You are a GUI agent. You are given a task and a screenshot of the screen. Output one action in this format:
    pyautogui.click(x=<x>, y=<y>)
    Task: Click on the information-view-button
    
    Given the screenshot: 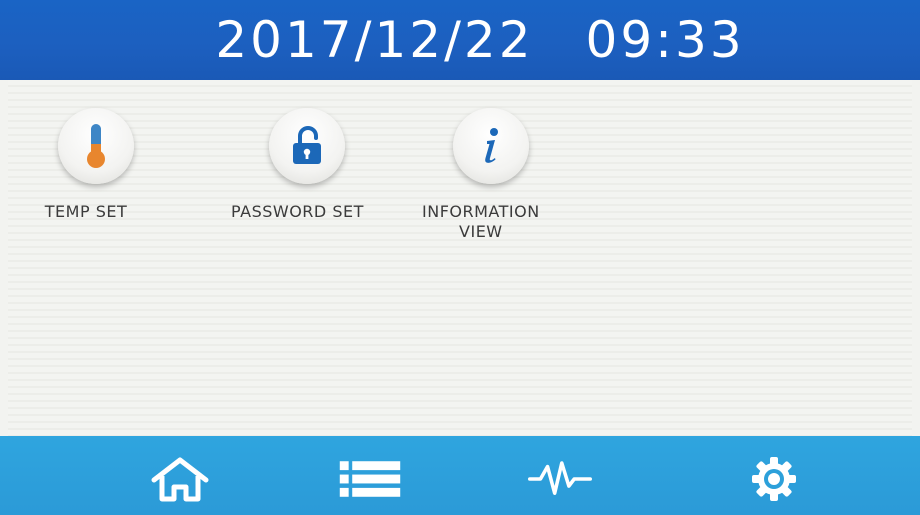 What is the action you would take?
    pyautogui.click(x=490, y=146)
    